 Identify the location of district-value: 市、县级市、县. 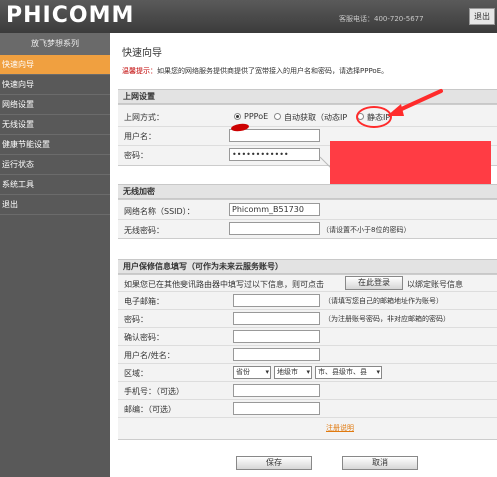
(342, 372).